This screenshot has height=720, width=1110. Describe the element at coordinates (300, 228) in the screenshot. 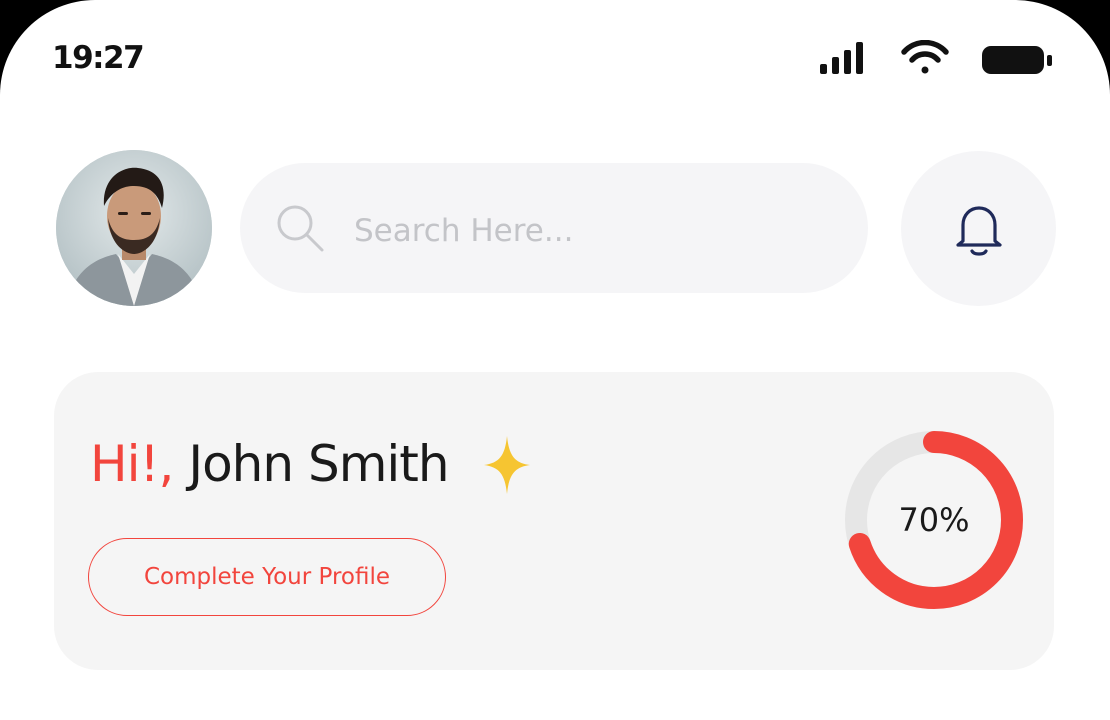

I see `search-icon` at that location.